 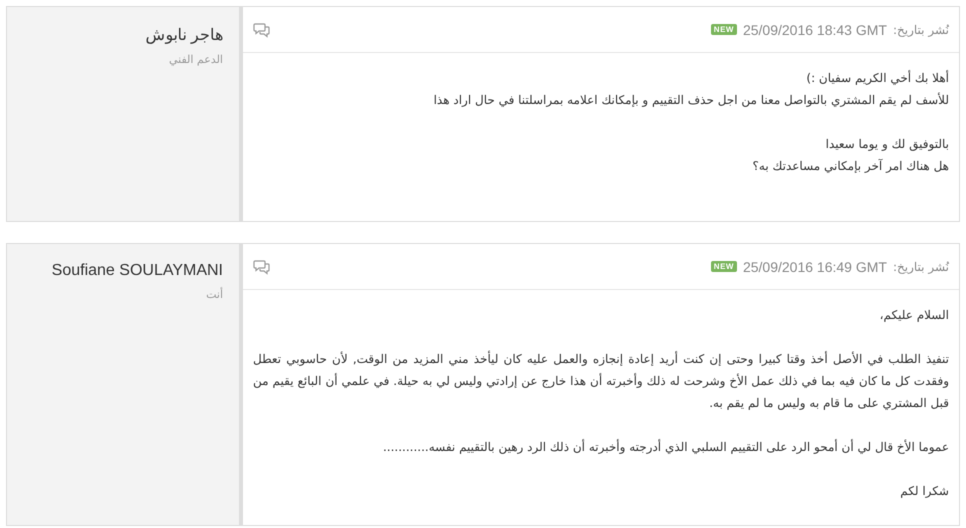 What do you see at coordinates (195, 59) in the screenshot?
I see `author-role: الدعم الفني` at bounding box center [195, 59].